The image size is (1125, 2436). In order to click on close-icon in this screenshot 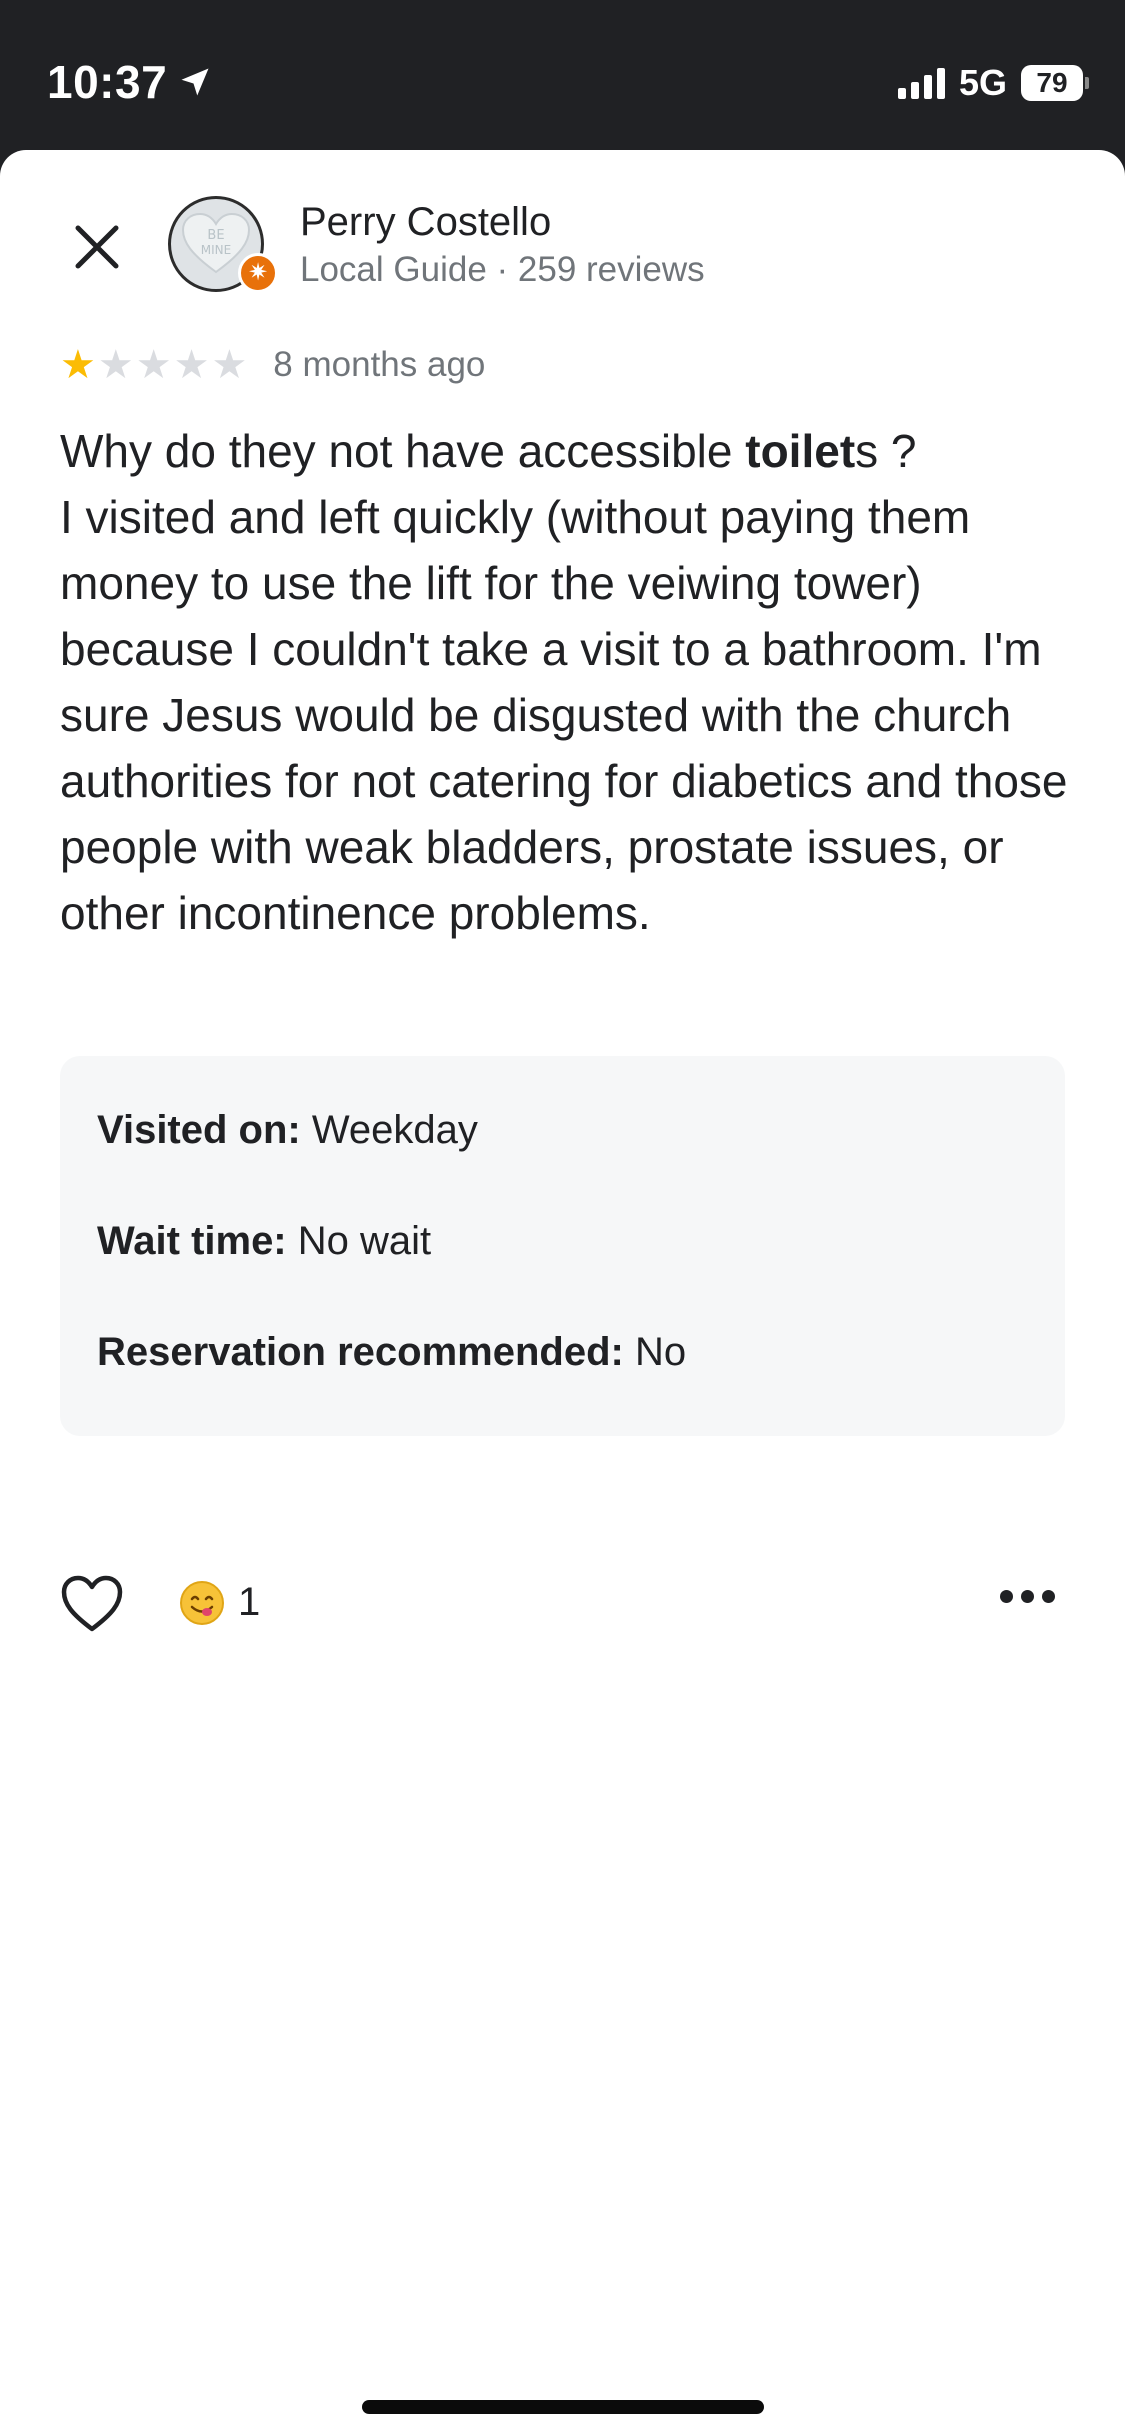, I will do `click(97, 247)`.